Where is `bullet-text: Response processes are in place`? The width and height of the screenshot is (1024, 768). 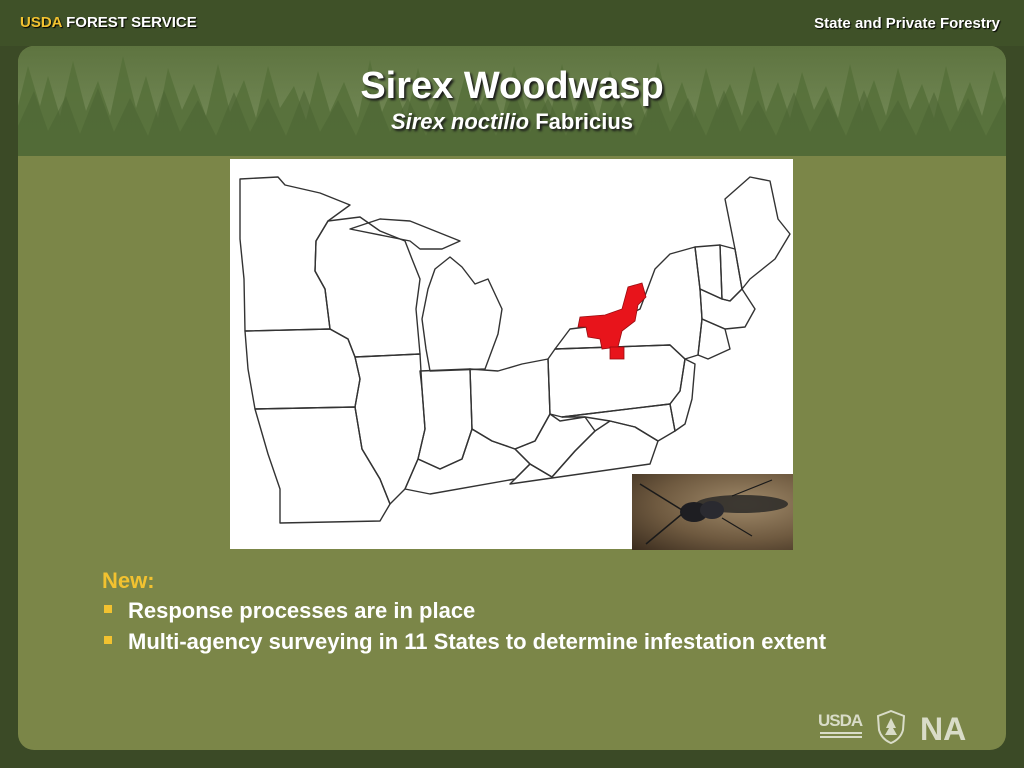 bullet-text: Response processes are in place is located at coordinates (302, 610).